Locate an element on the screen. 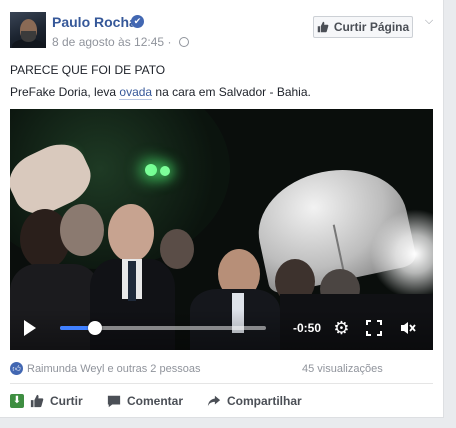 The width and height of the screenshot is (456, 428). verified-badge-icon: ✔ is located at coordinates (137, 21).